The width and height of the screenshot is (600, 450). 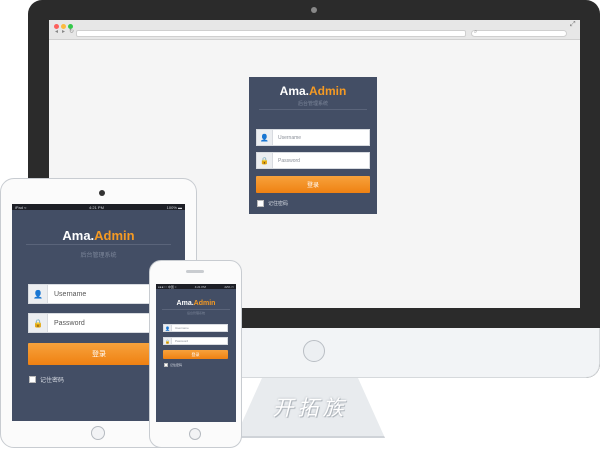 What do you see at coordinates (195, 271) in the screenshot?
I see `iphone-speaker` at bounding box center [195, 271].